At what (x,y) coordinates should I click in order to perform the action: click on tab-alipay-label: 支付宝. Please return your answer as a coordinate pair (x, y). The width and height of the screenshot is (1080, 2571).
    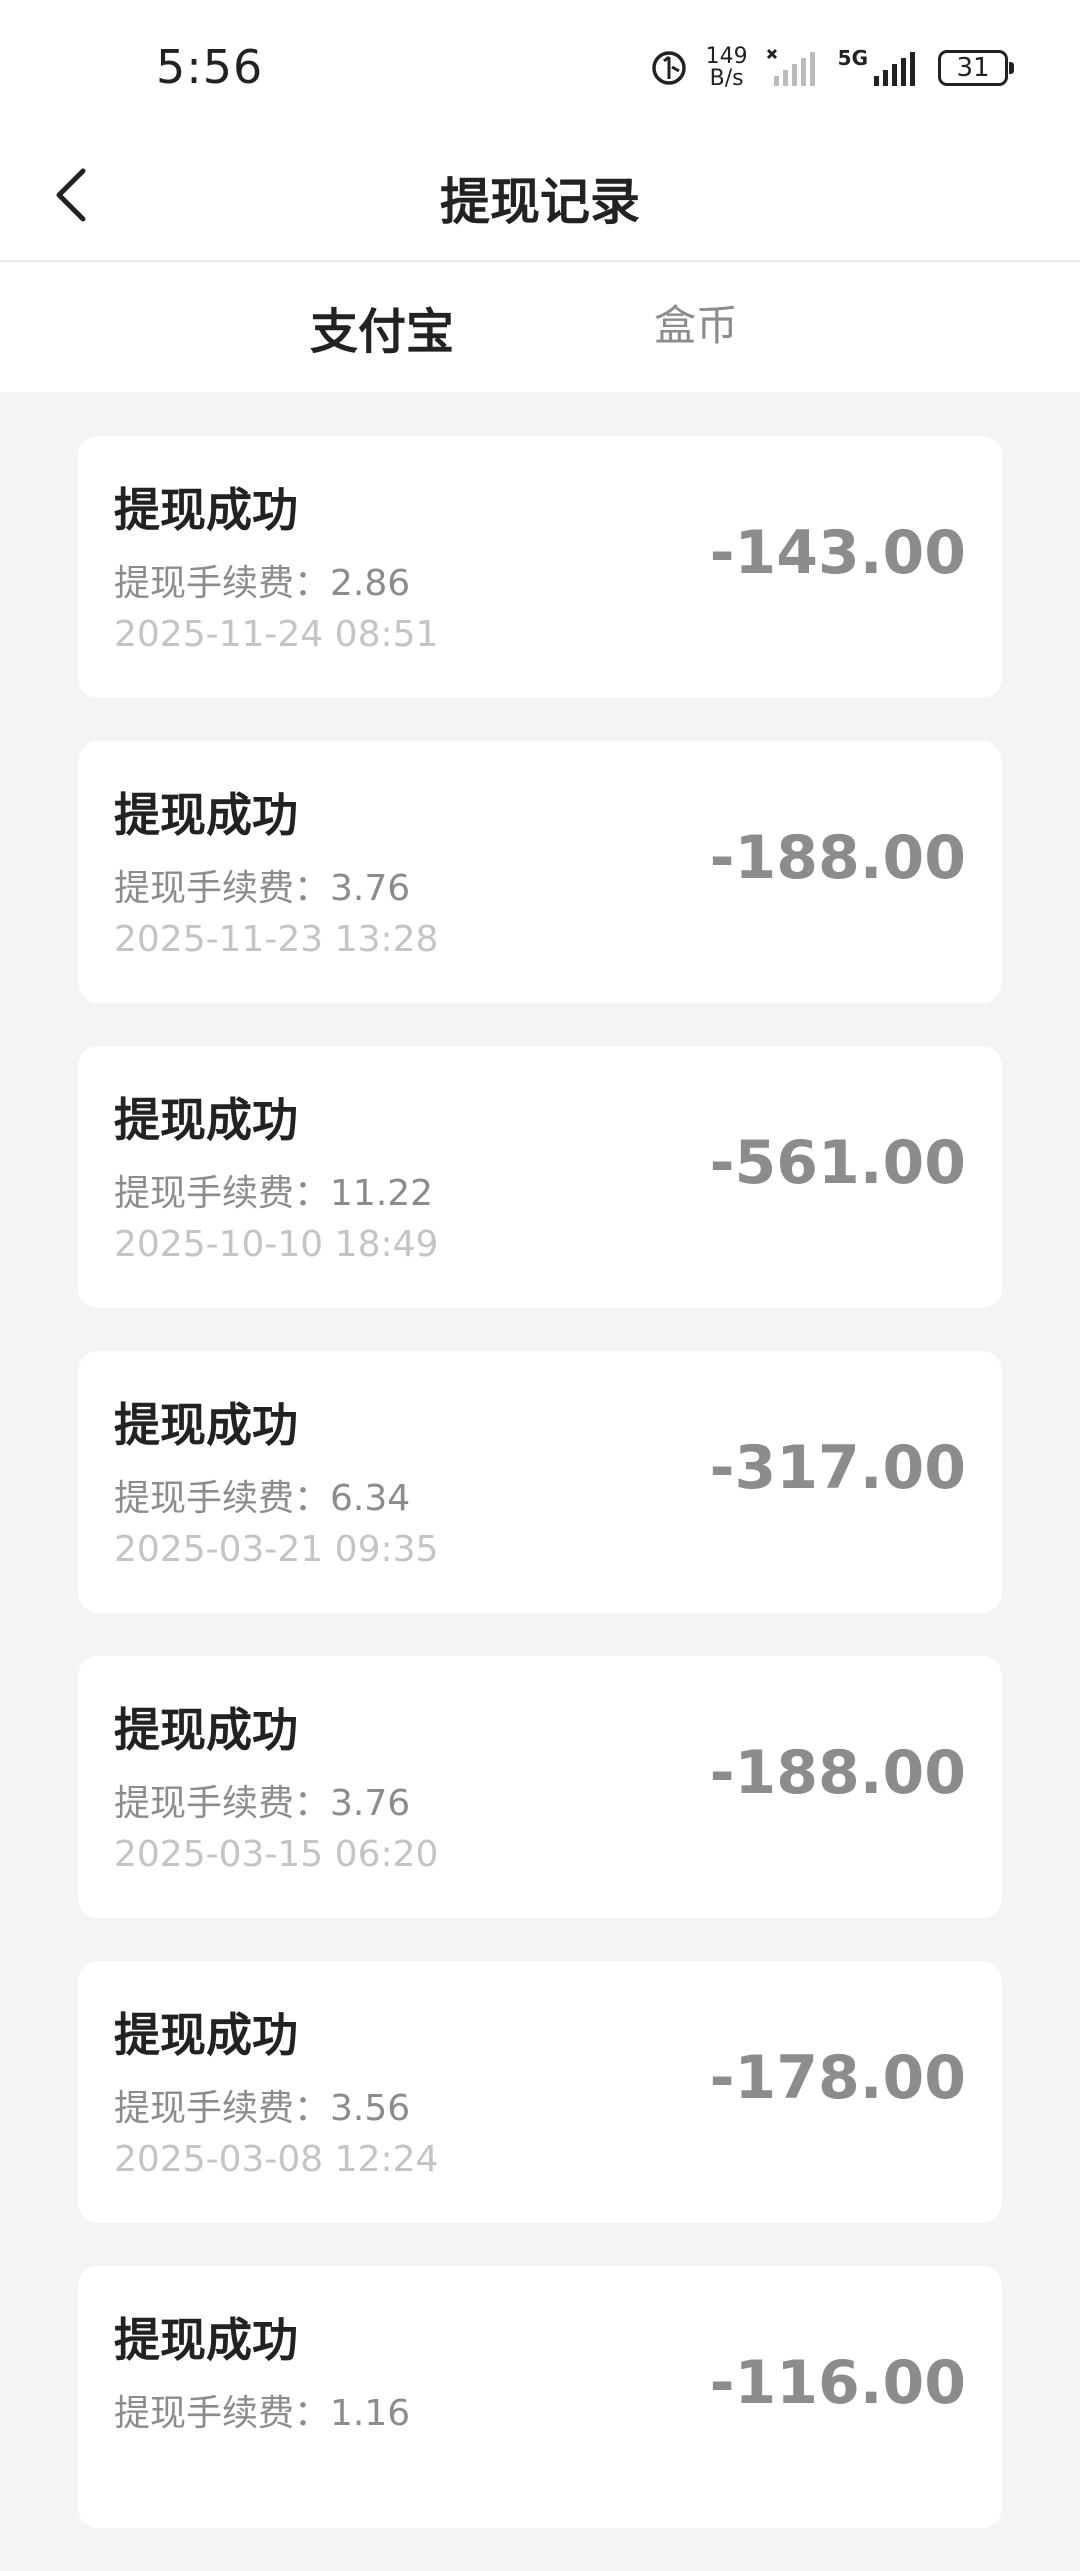
    Looking at the image, I should click on (382, 332).